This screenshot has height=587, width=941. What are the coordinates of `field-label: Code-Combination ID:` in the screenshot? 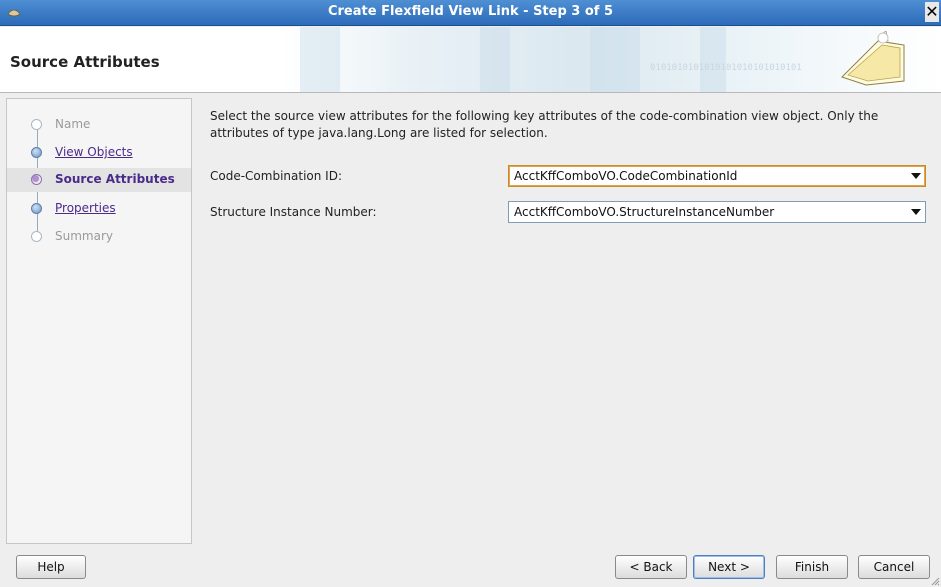 It's located at (276, 176).